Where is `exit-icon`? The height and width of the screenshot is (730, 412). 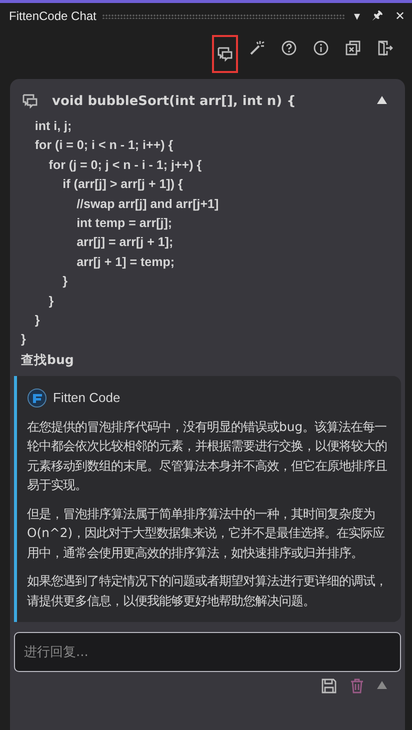 exit-icon is located at coordinates (385, 48).